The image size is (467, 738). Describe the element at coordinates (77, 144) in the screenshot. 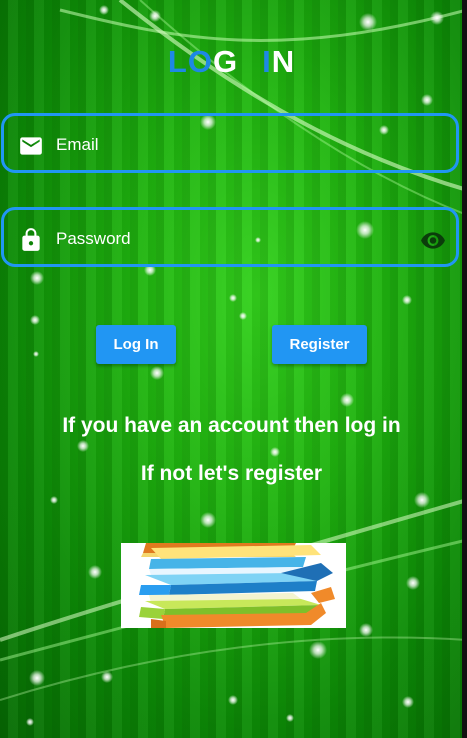

I see `email-label: Email` at that location.